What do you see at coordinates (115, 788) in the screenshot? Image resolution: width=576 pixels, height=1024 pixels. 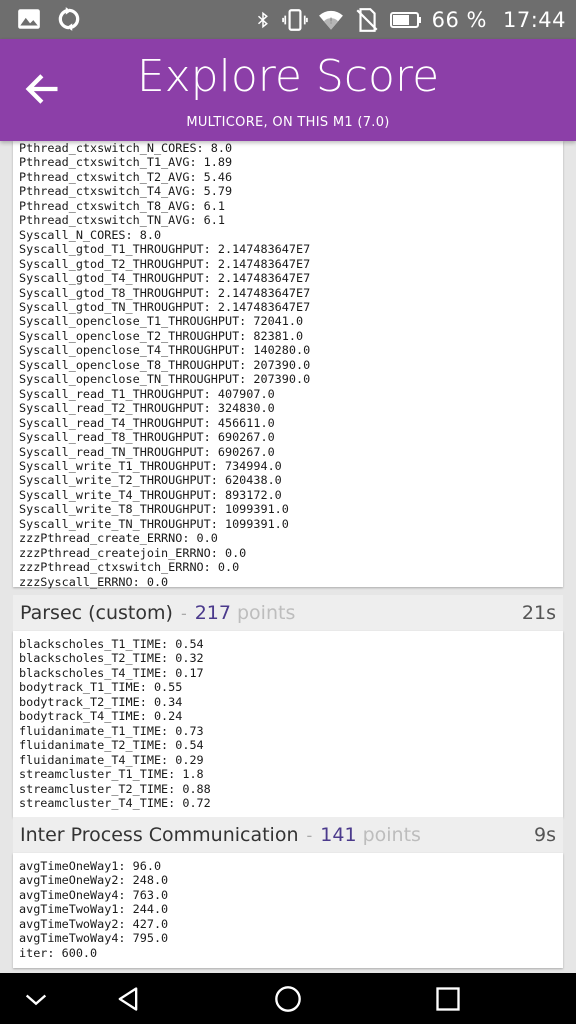 I see `result-line: streamcluster_T2_TIME: 0.88` at bounding box center [115, 788].